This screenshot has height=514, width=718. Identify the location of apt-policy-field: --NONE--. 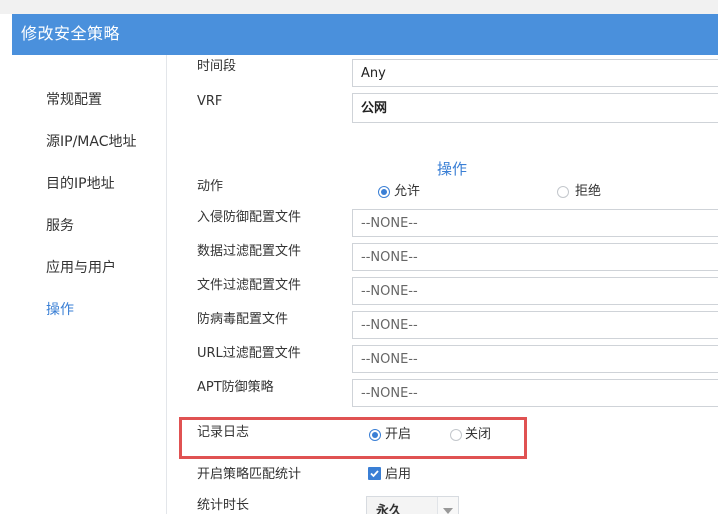
(535, 393).